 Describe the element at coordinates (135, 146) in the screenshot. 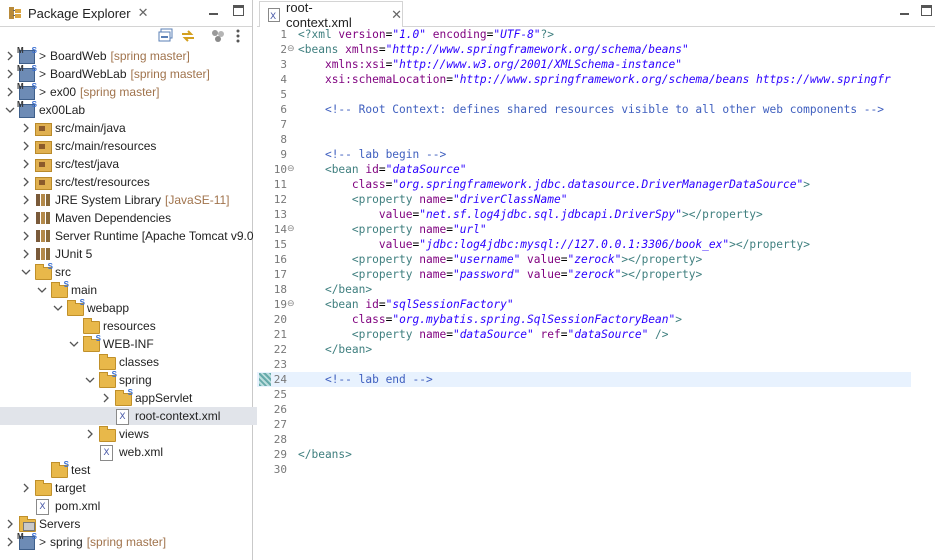

I see `tree-item: src/main/resources` at that location.